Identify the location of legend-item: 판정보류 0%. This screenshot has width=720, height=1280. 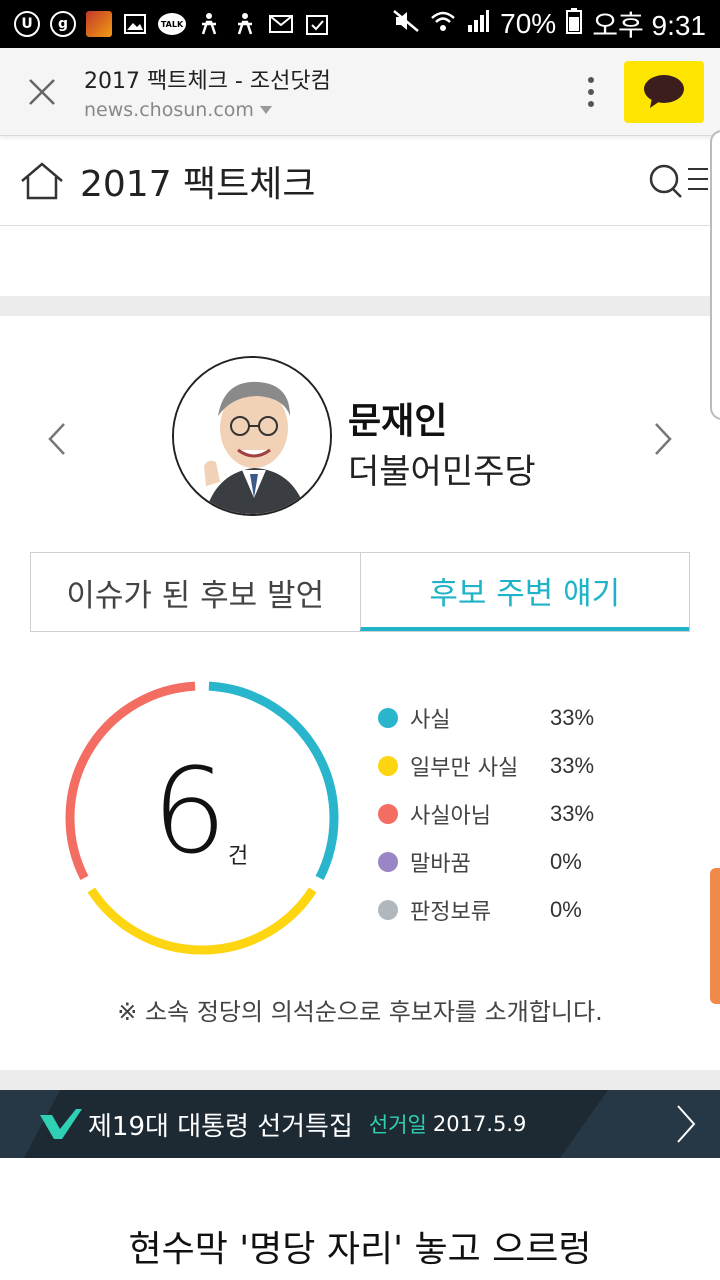
(528, 910).